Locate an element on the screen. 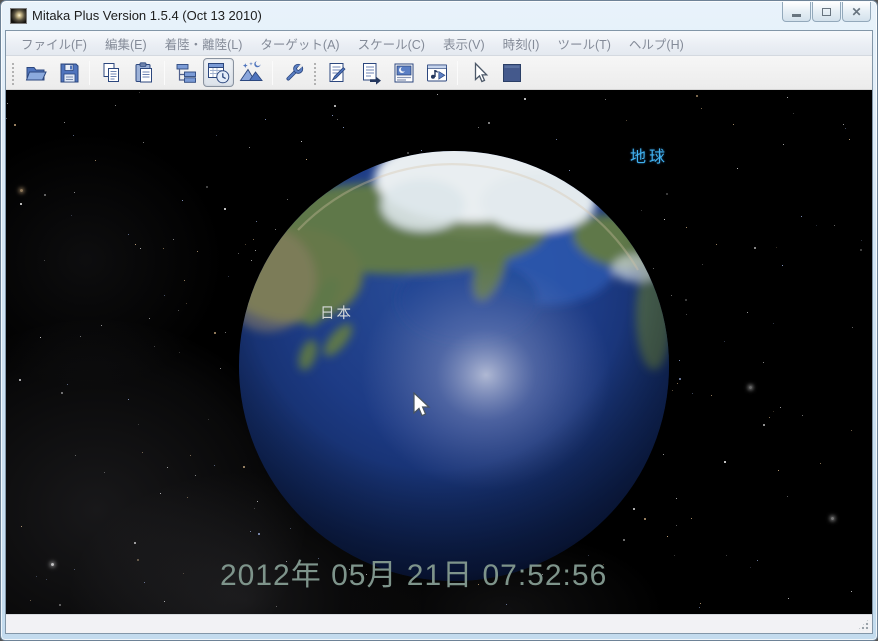 The image size is (878, 641). object-tree-button is located at coordinates (185, 72).